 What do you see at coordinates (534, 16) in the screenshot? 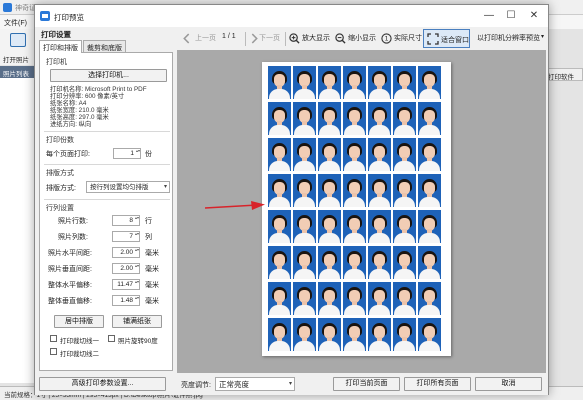
I see `close-button: ✕` at bounding box center [534, 16].